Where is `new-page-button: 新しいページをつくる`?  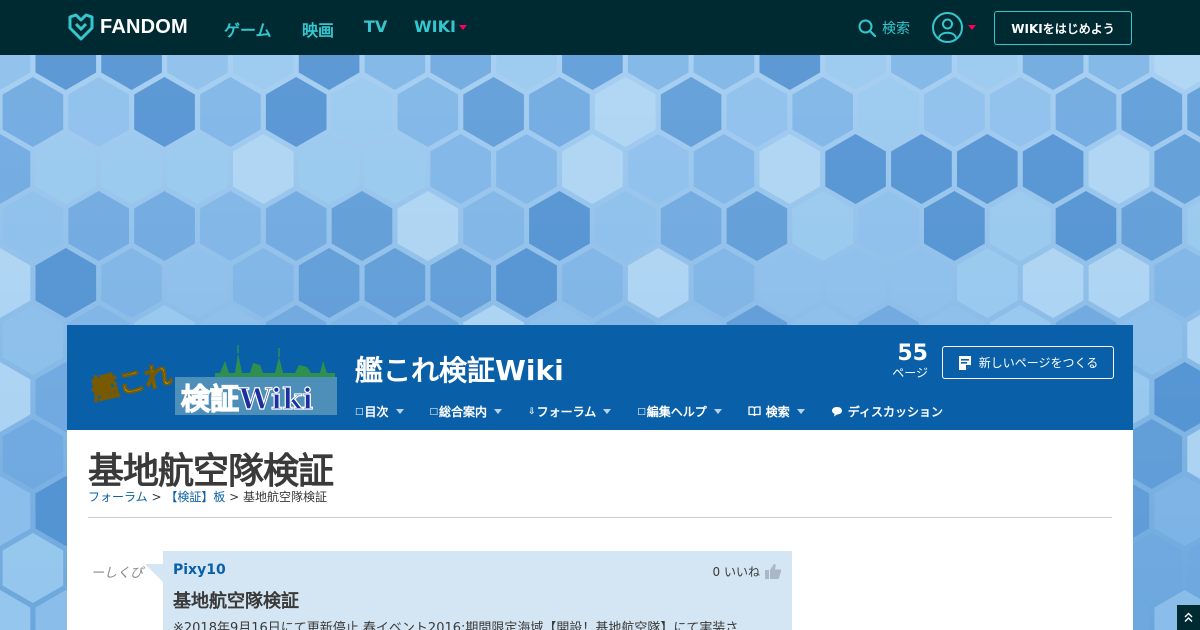
new-page-button: 新しいページをつくる is located at coordinates (1028, 362).